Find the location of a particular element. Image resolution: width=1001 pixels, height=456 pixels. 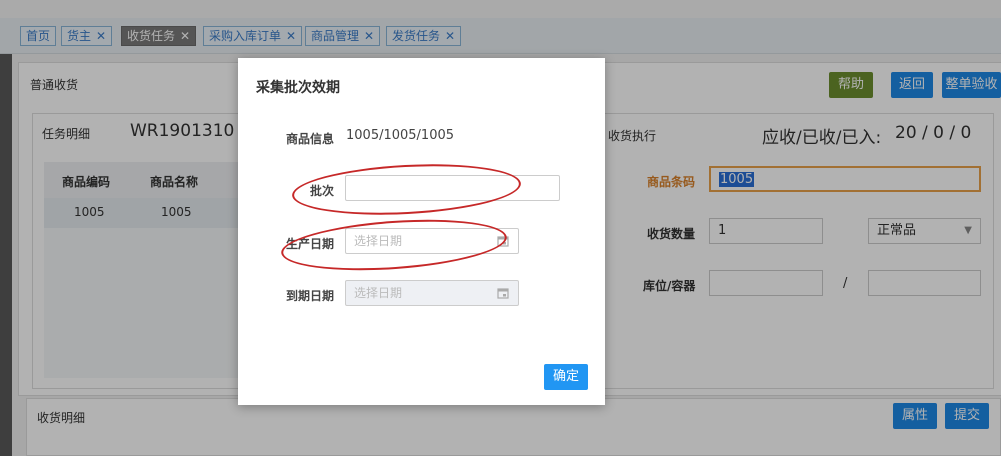

product-info-label: 商品信息 is located at coordinates (310, 139).